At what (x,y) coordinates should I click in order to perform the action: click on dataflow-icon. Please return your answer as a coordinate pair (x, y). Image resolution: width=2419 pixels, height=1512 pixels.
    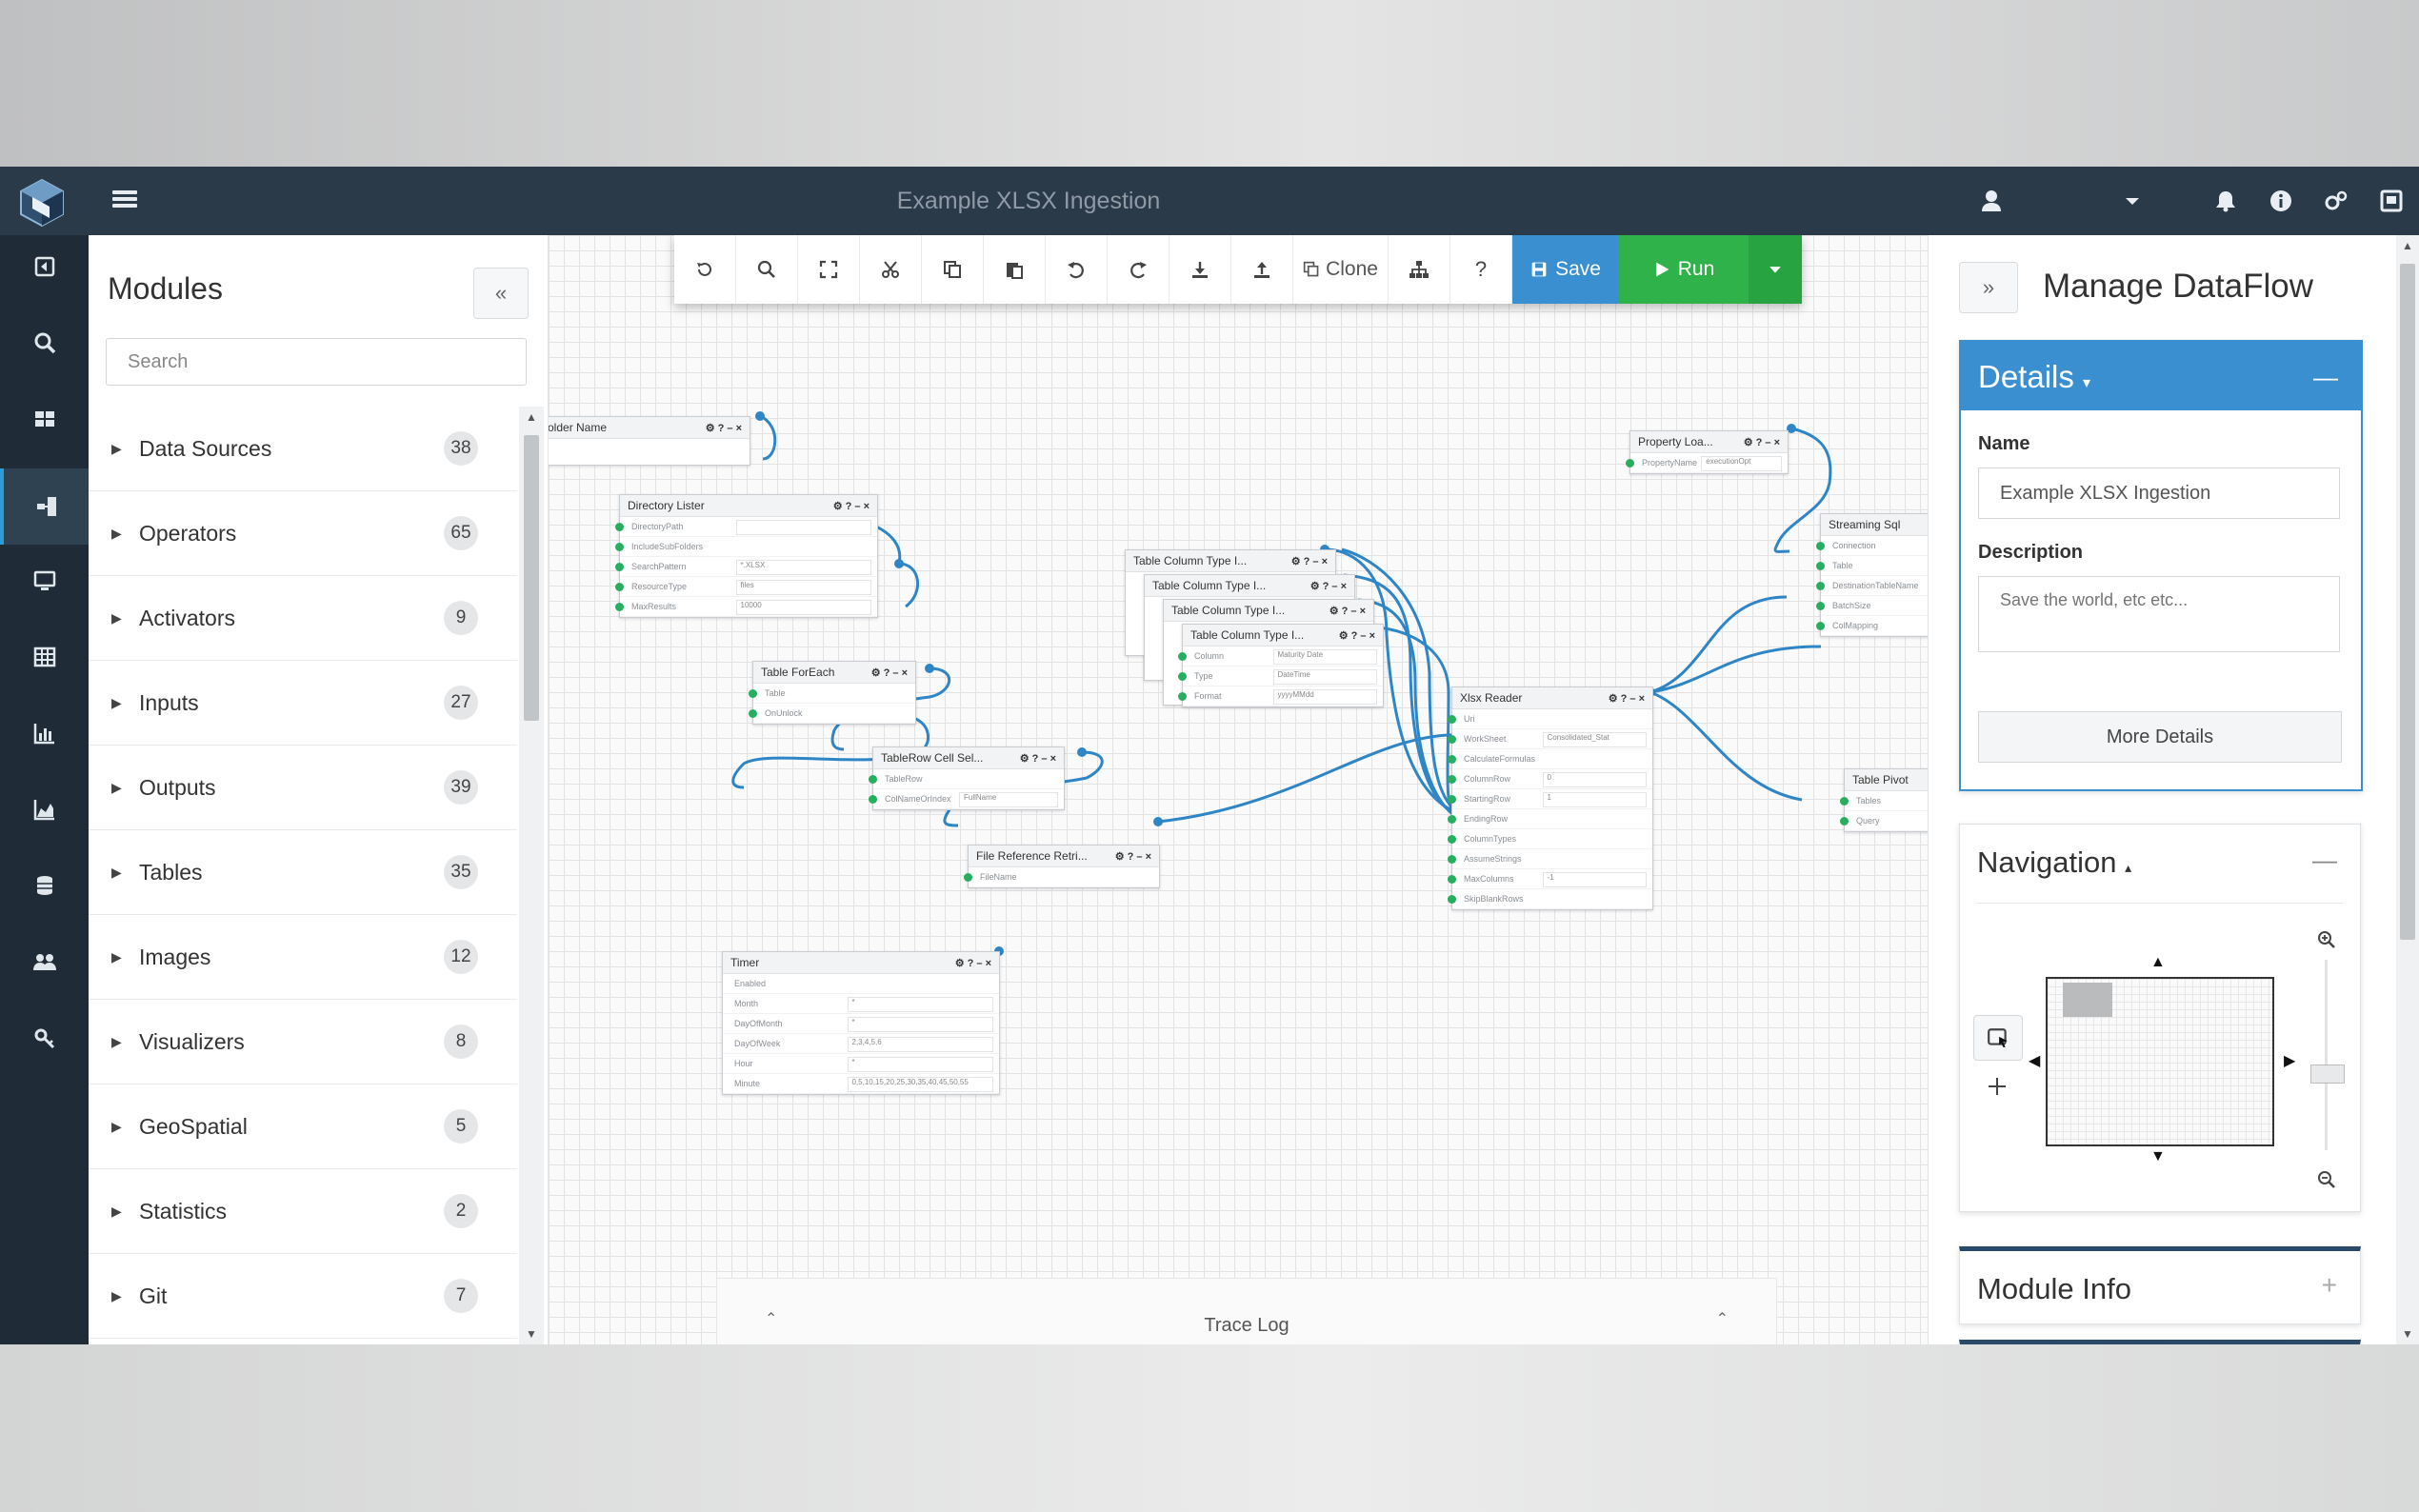
    Looking at the image, I should click on (44, 506).